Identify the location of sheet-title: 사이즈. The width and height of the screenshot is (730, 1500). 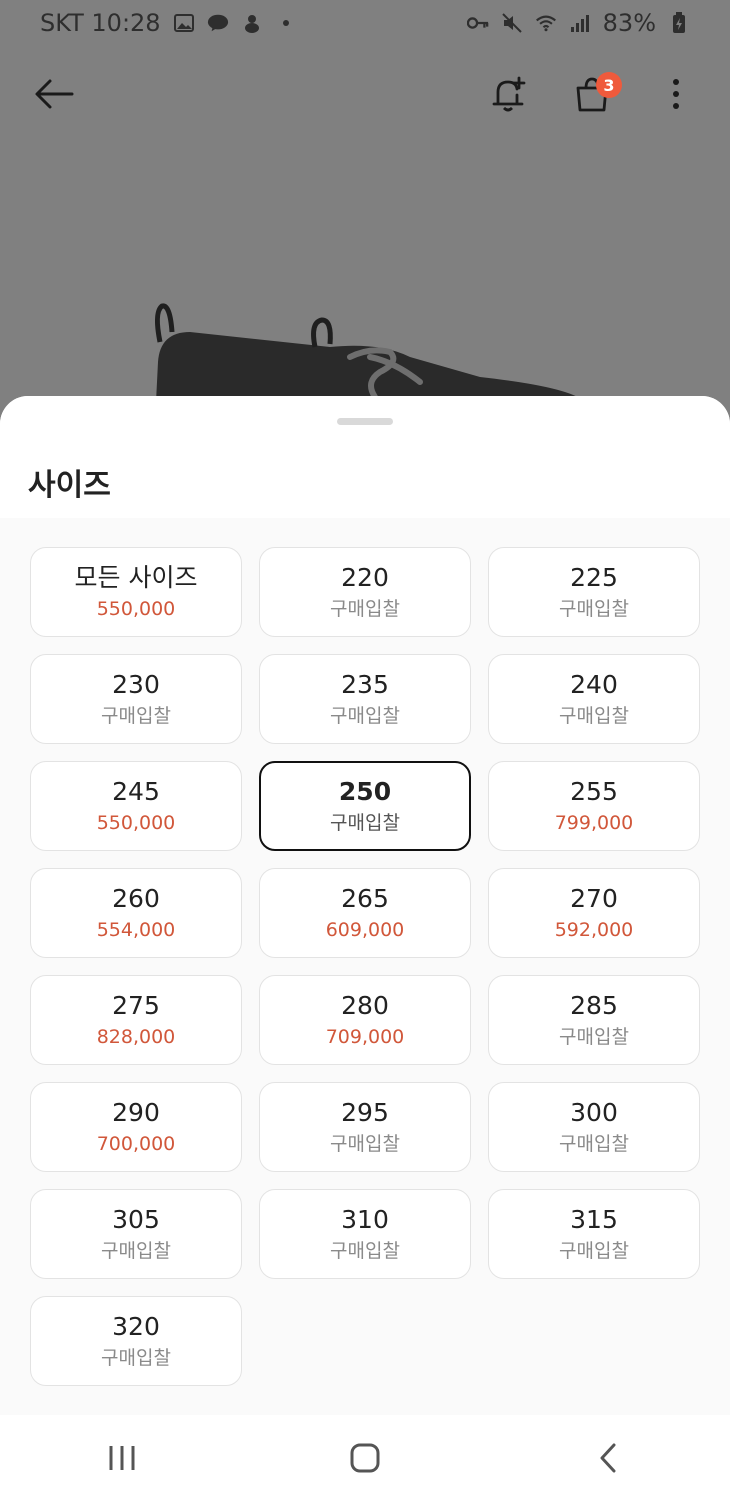
(69, 485).